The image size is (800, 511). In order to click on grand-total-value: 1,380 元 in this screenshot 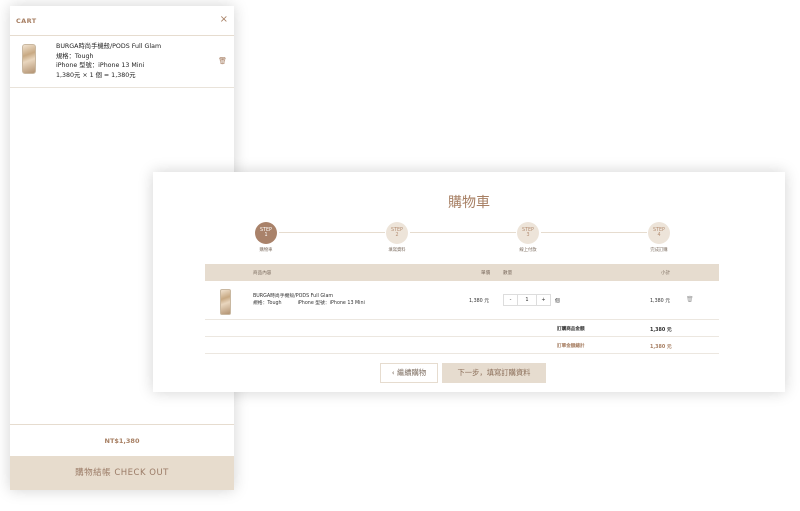, I will do `click(661, 347)`.